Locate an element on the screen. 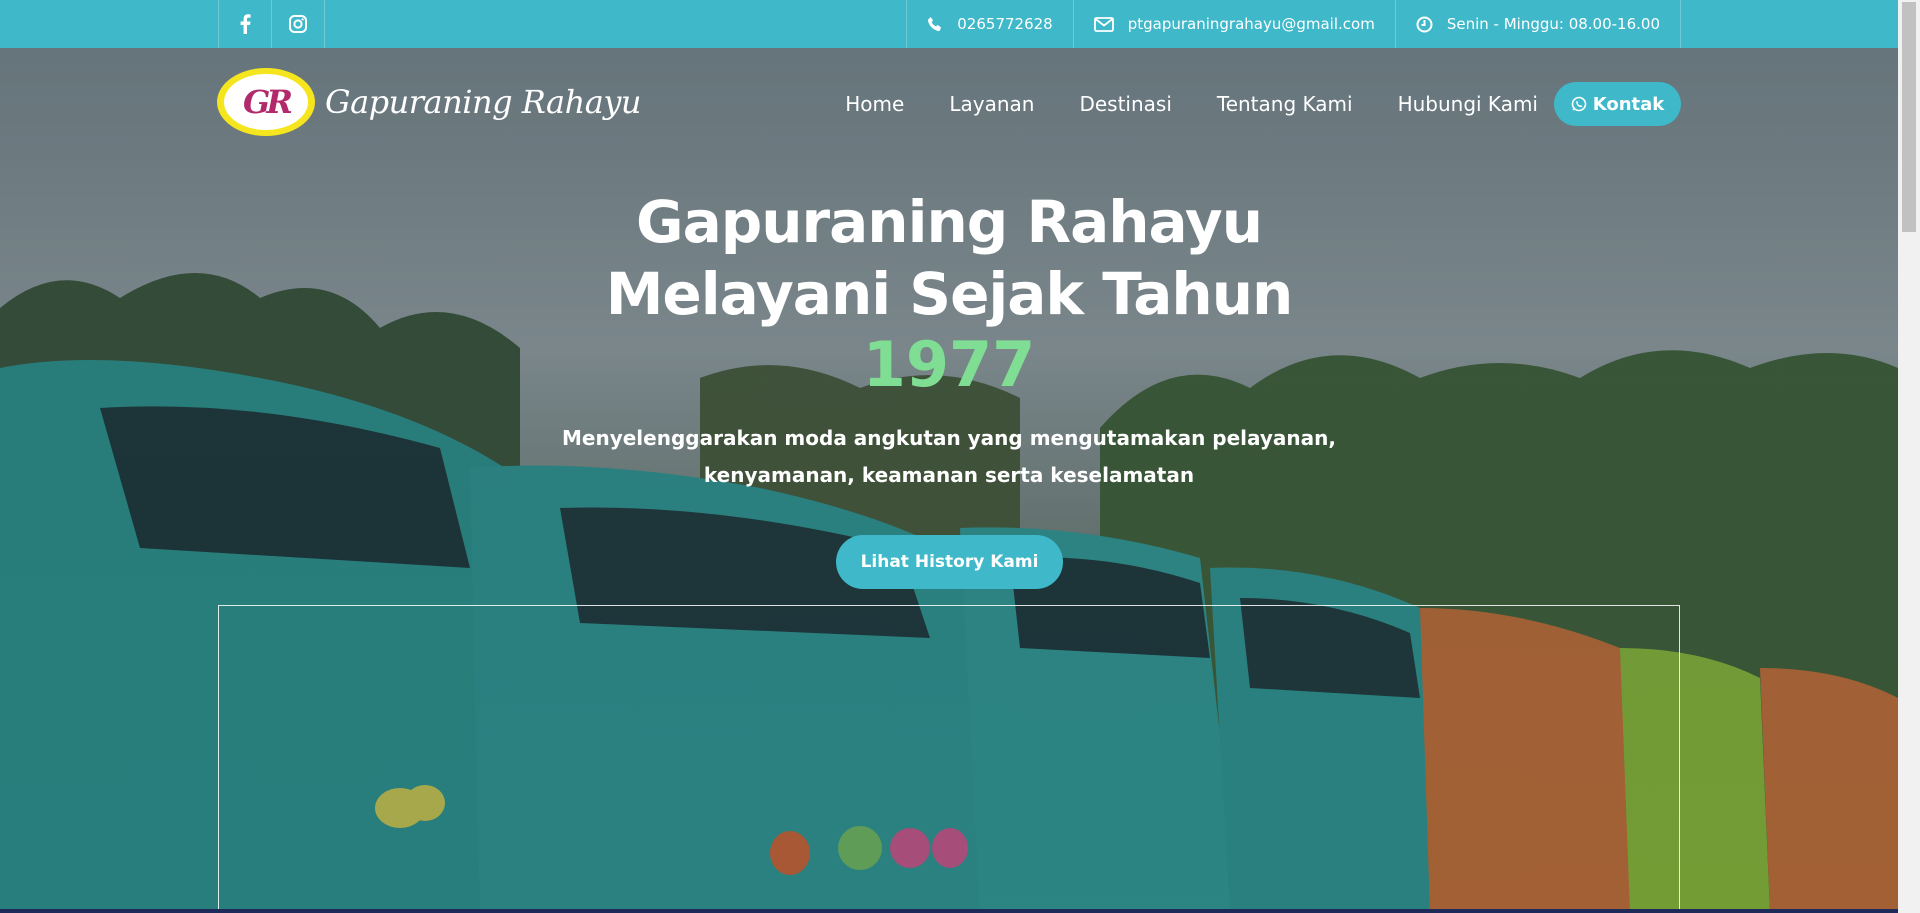 This screenshot has width=1920, height=913. phone-number: 0265772628 is located at coordinates (1005, 24).